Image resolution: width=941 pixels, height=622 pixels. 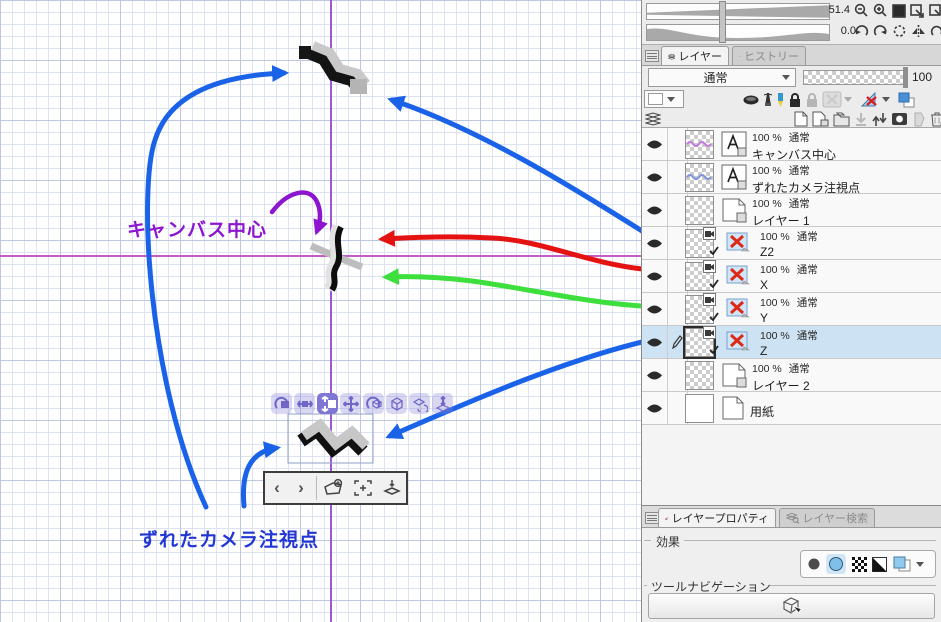 What do you see at coordinates (391, 488) in the screenshot?
I see `drop-to-ground-button` at bounding box center [391, 488].